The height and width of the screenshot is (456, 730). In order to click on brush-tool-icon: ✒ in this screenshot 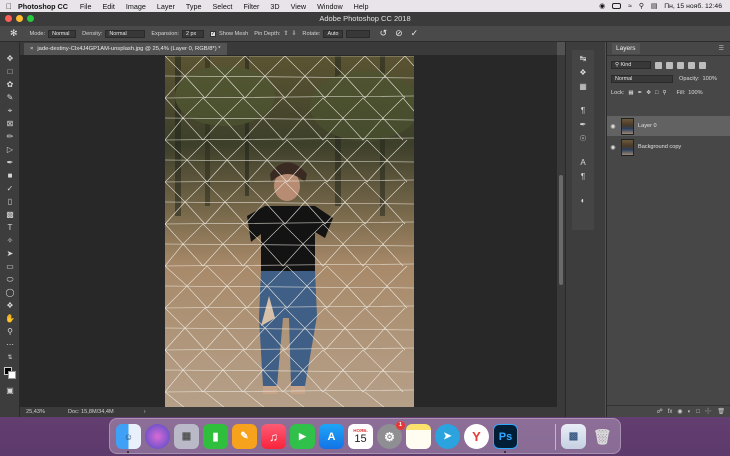, I will do `click(10, 163)`.